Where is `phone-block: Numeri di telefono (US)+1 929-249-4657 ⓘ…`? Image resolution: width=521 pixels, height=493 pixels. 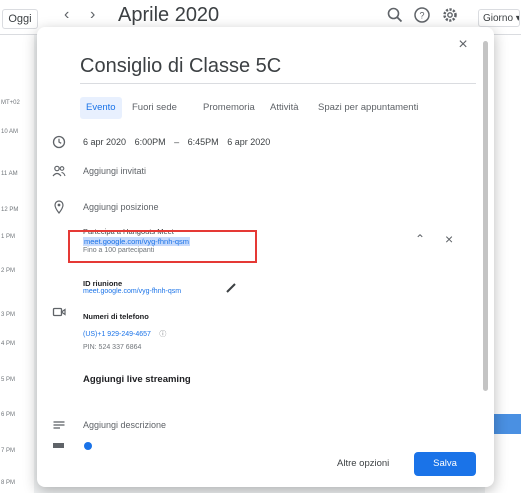 phone-block: Numeri di telefono (US)+1 929-249-4657 ⓘ… is located at coordinates (124, 331).